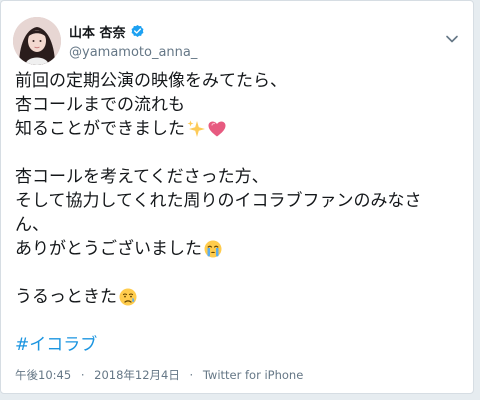  What do you see at coordinates (133, 41) in the screenshot?
I see `author-info: 山本 杏奈 @yamamoto_anna_` at bounding box center [133, 41].